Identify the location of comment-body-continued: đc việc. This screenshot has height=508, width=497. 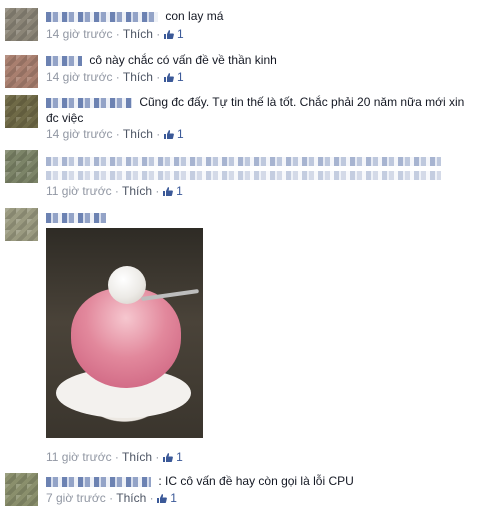
(64, 118).